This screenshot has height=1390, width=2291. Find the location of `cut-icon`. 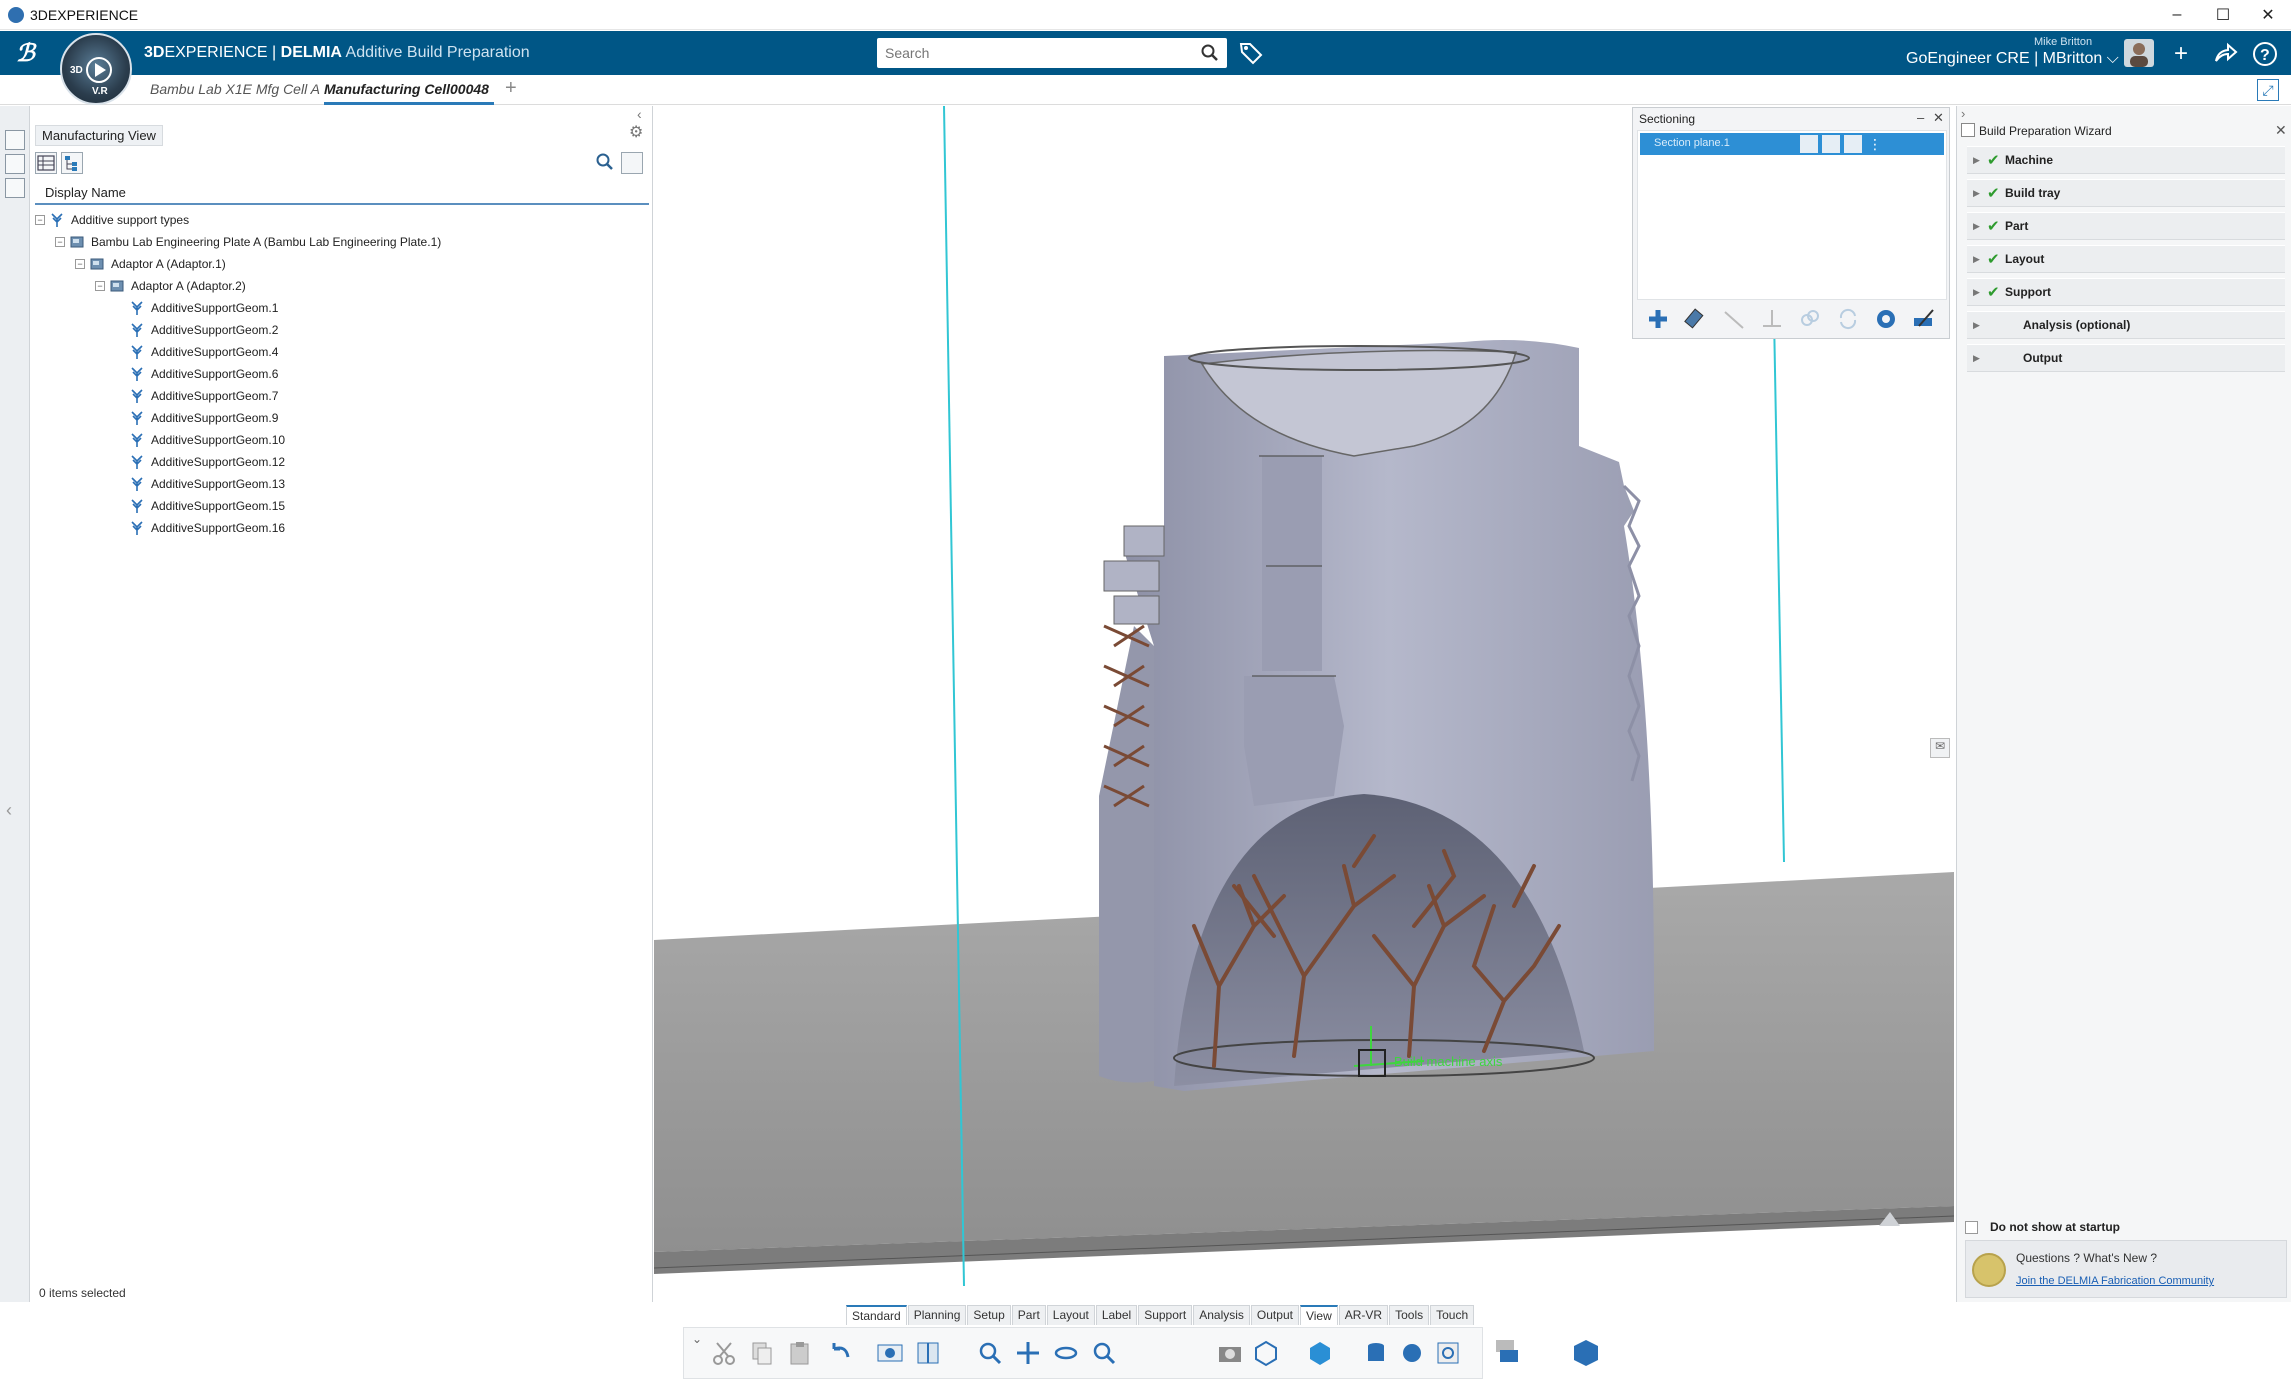

cut-icon is located at coordinates (724, 1353).